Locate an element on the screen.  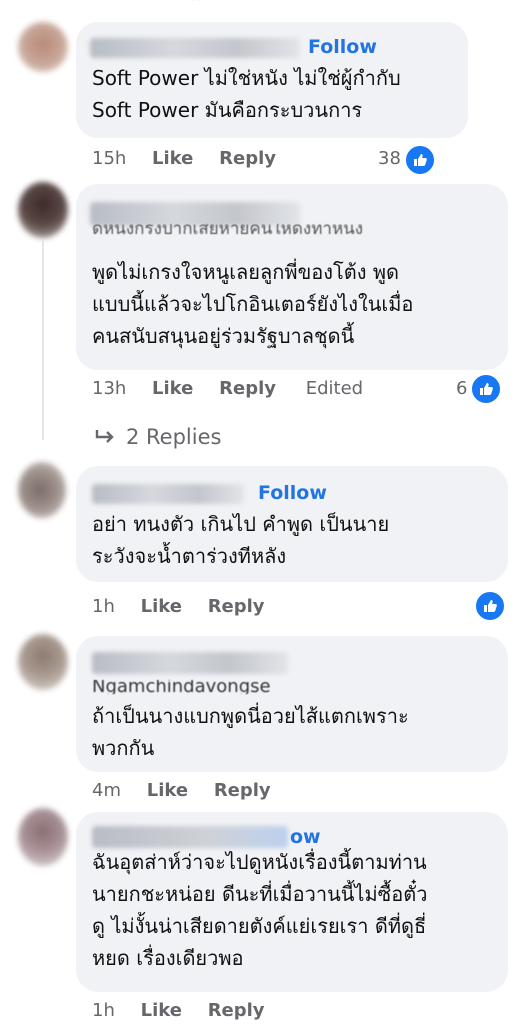
comment-partial-line: ดูหนังกรงปากเสียหายคนให้ดังทำหนัง is located at coordinates (228, 229).